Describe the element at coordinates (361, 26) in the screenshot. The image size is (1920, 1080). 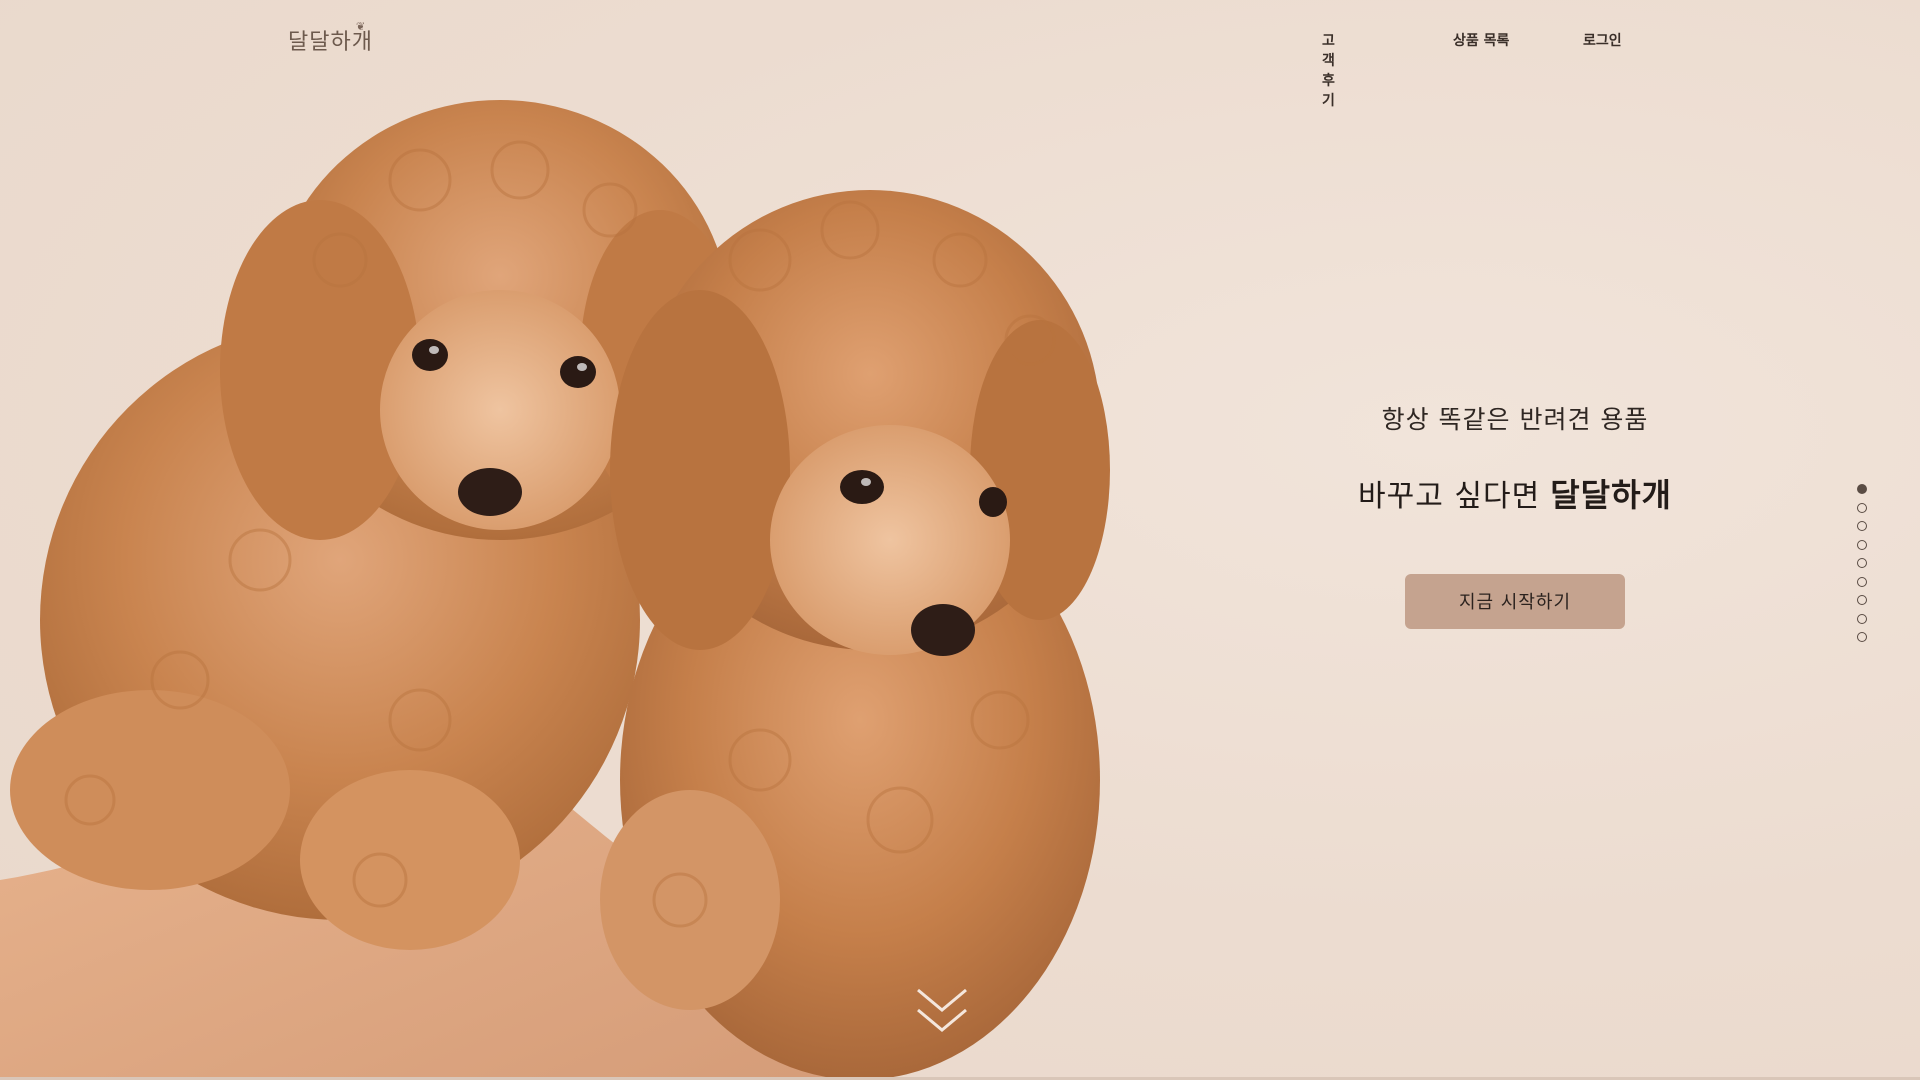
I see `paw-icon: ❦` at that location.